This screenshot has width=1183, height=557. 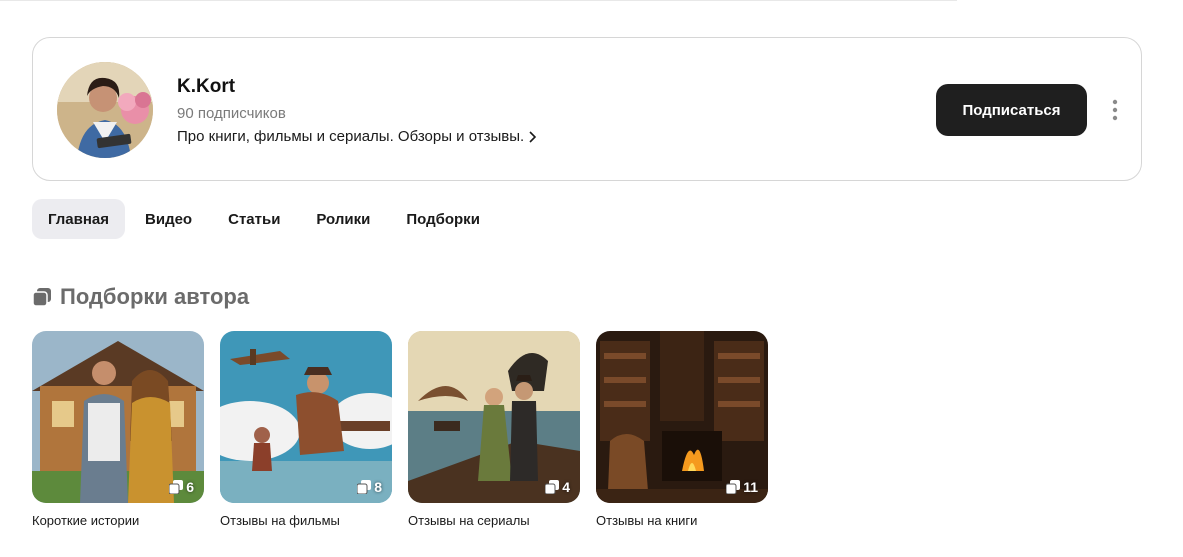 I want to click on tab-shorts: Ролики, so click(x=343, y=219).